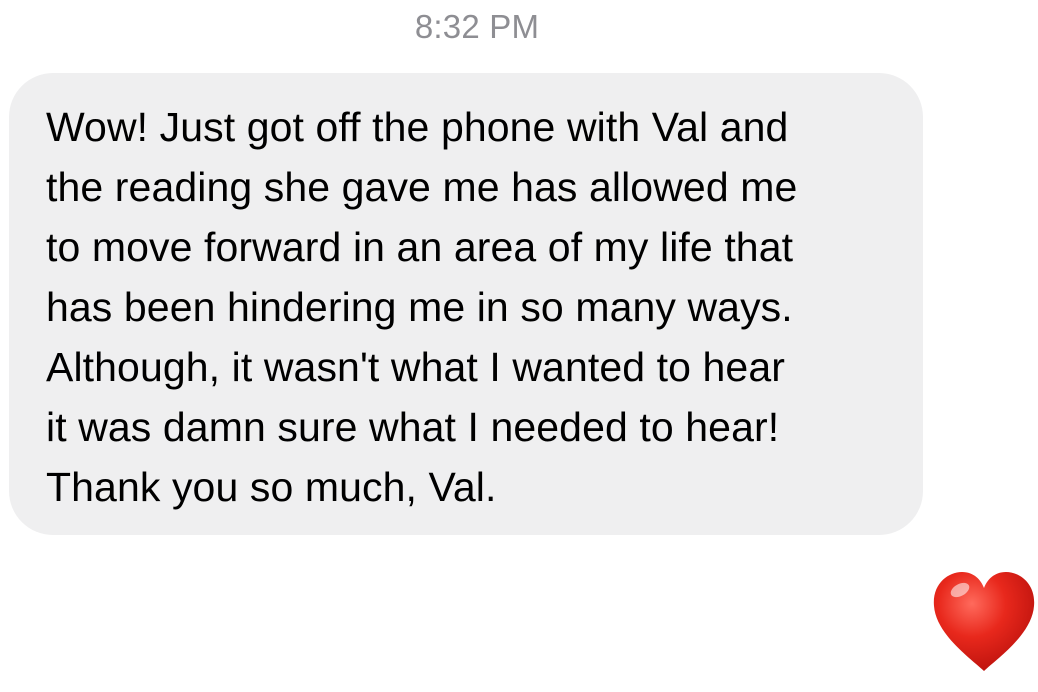 The height and width of the screenshot is (692, 1038). Describe the element at coordinates (417, 127) in the screenshot. I see `message-text-line: Wow! Just got off the phone with Val and` at that location.